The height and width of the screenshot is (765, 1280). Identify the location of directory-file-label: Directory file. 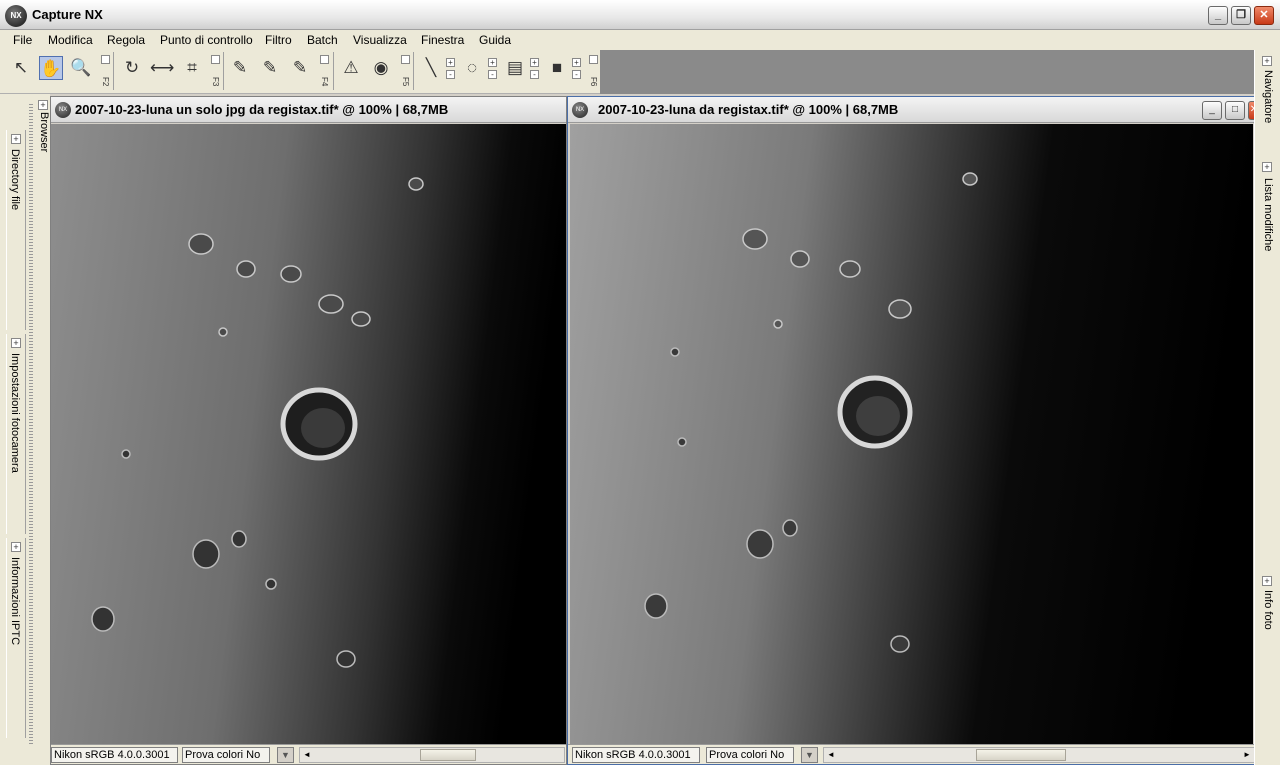
(15, 179).